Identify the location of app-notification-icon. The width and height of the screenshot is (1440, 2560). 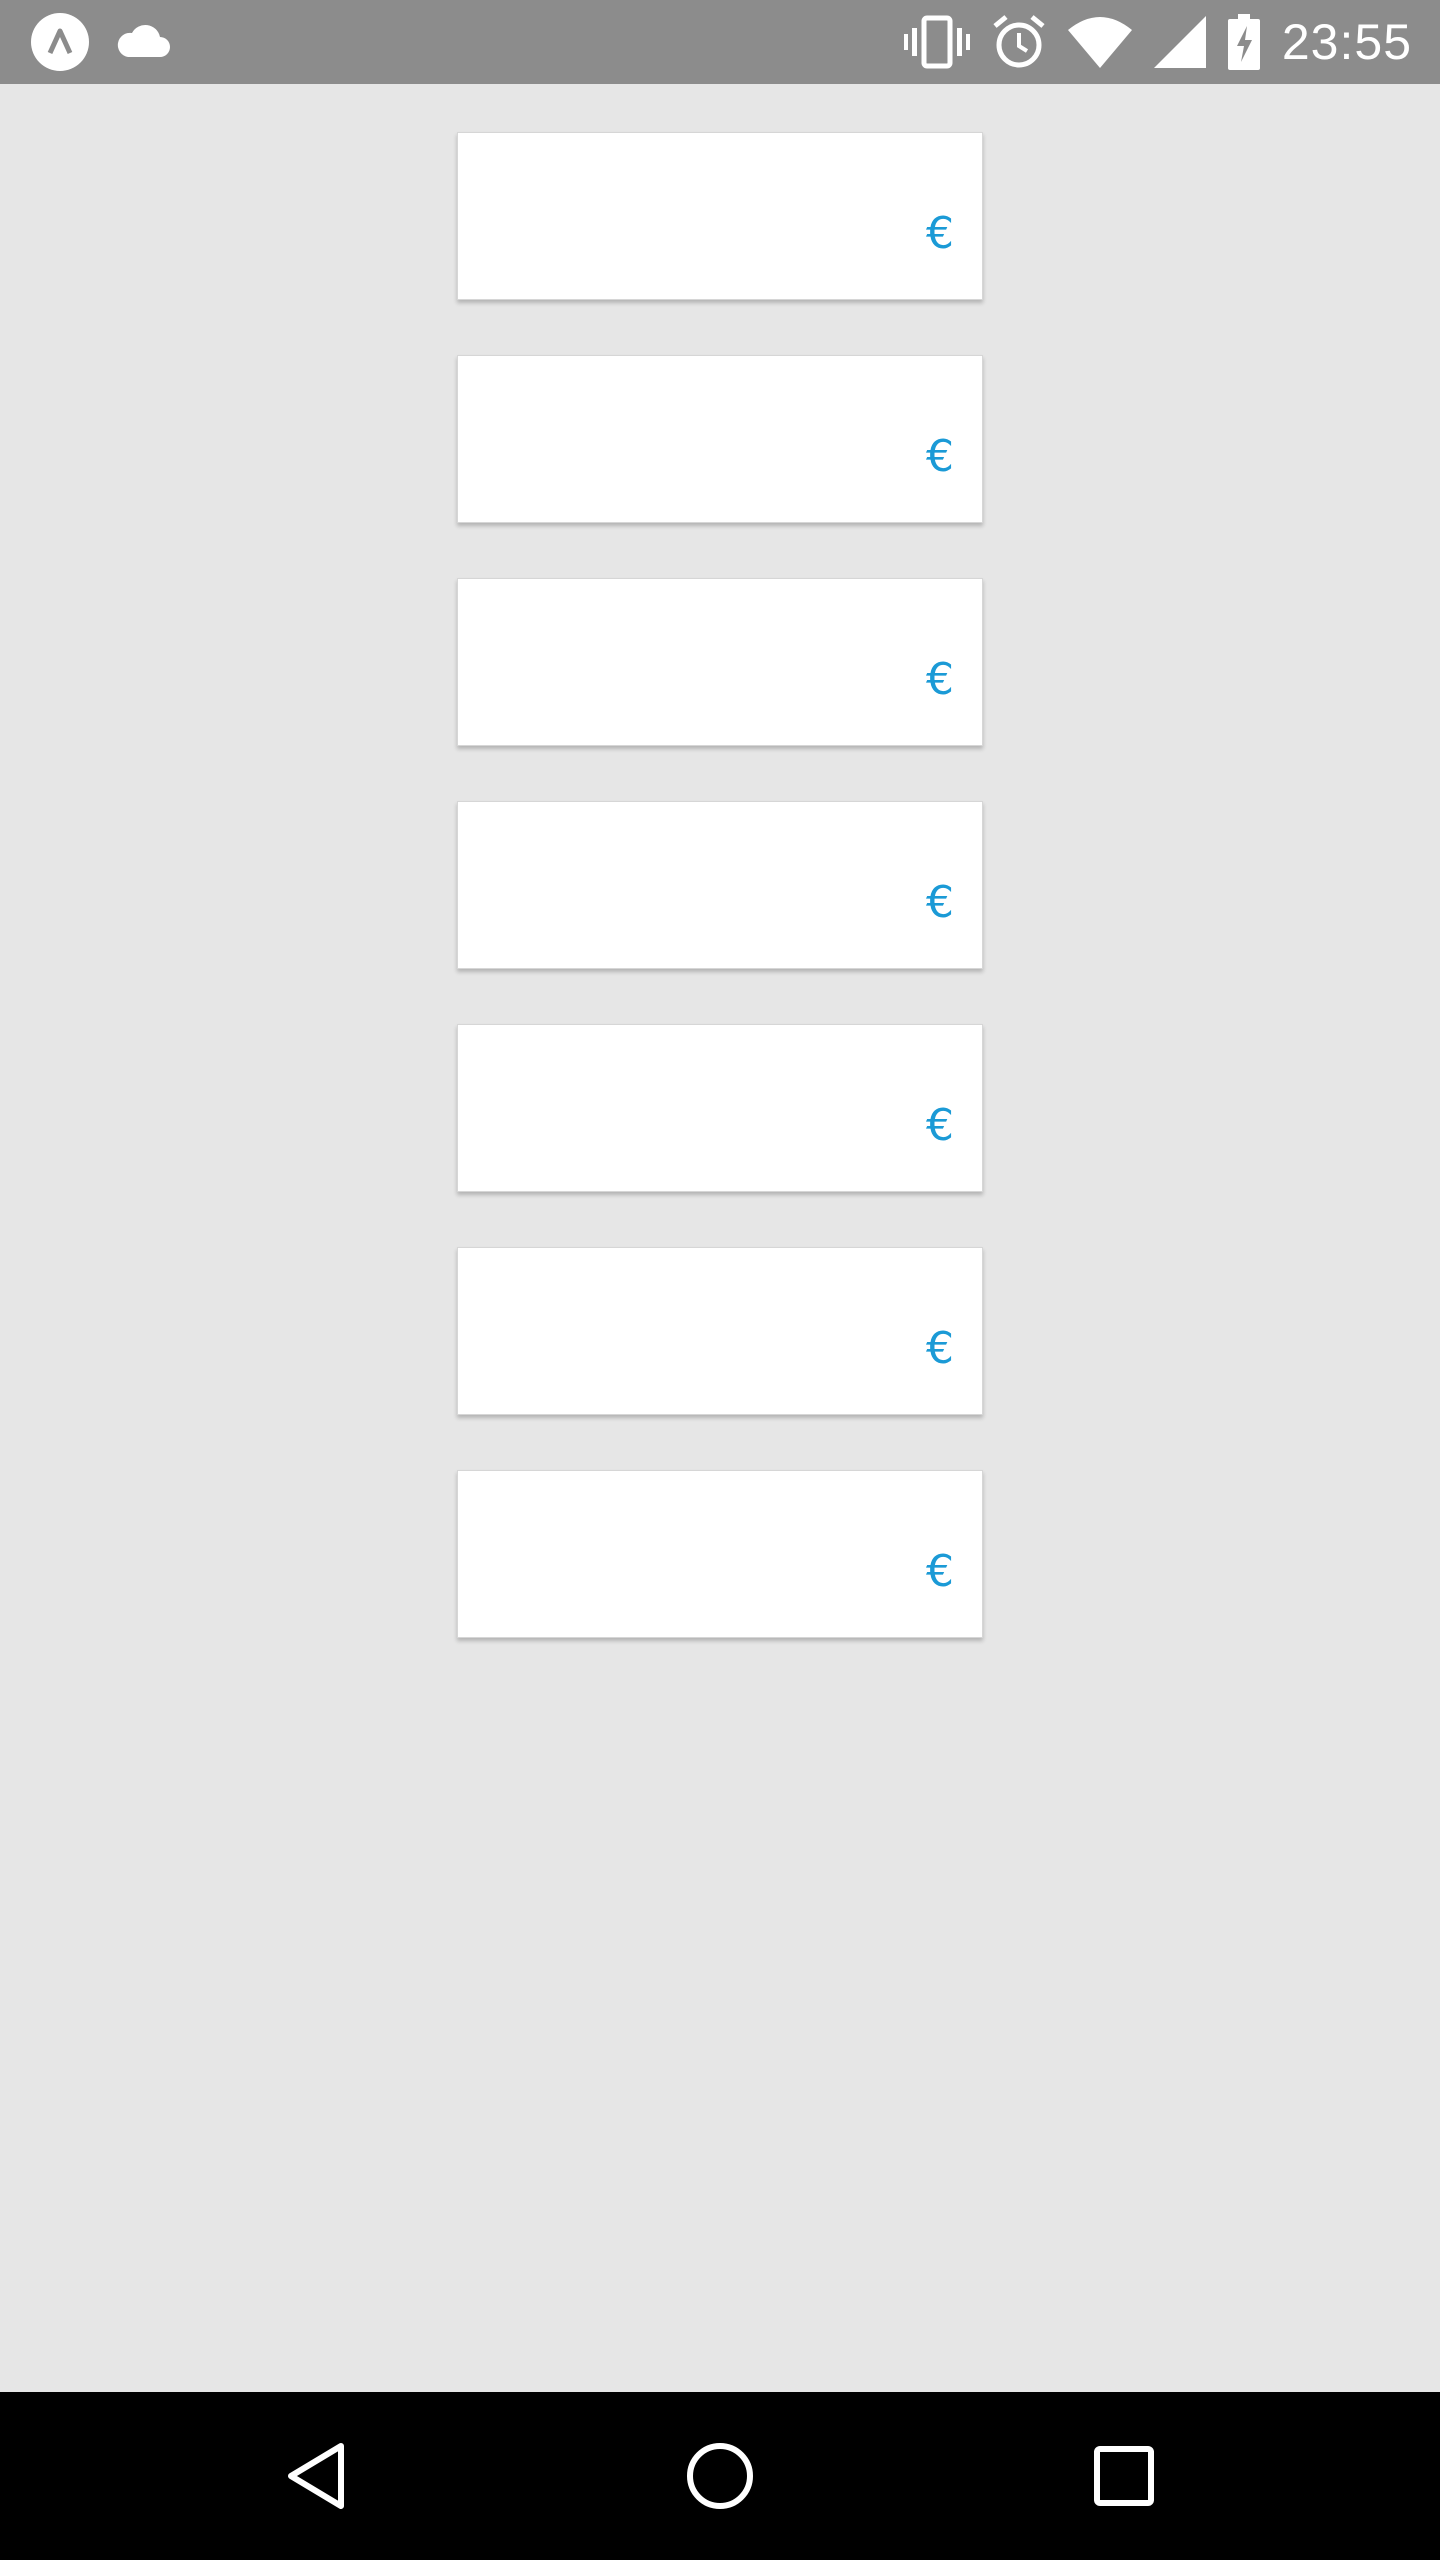
(60, 42).